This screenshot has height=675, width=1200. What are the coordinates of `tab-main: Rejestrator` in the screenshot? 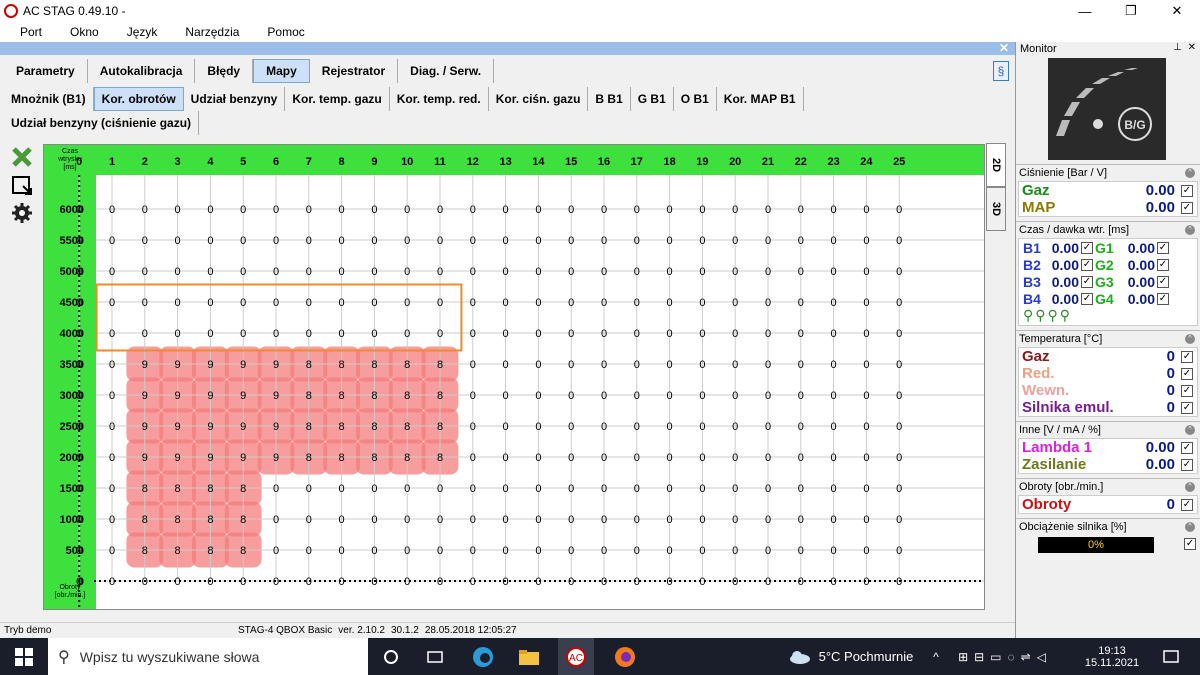 It's located at (354, 71).